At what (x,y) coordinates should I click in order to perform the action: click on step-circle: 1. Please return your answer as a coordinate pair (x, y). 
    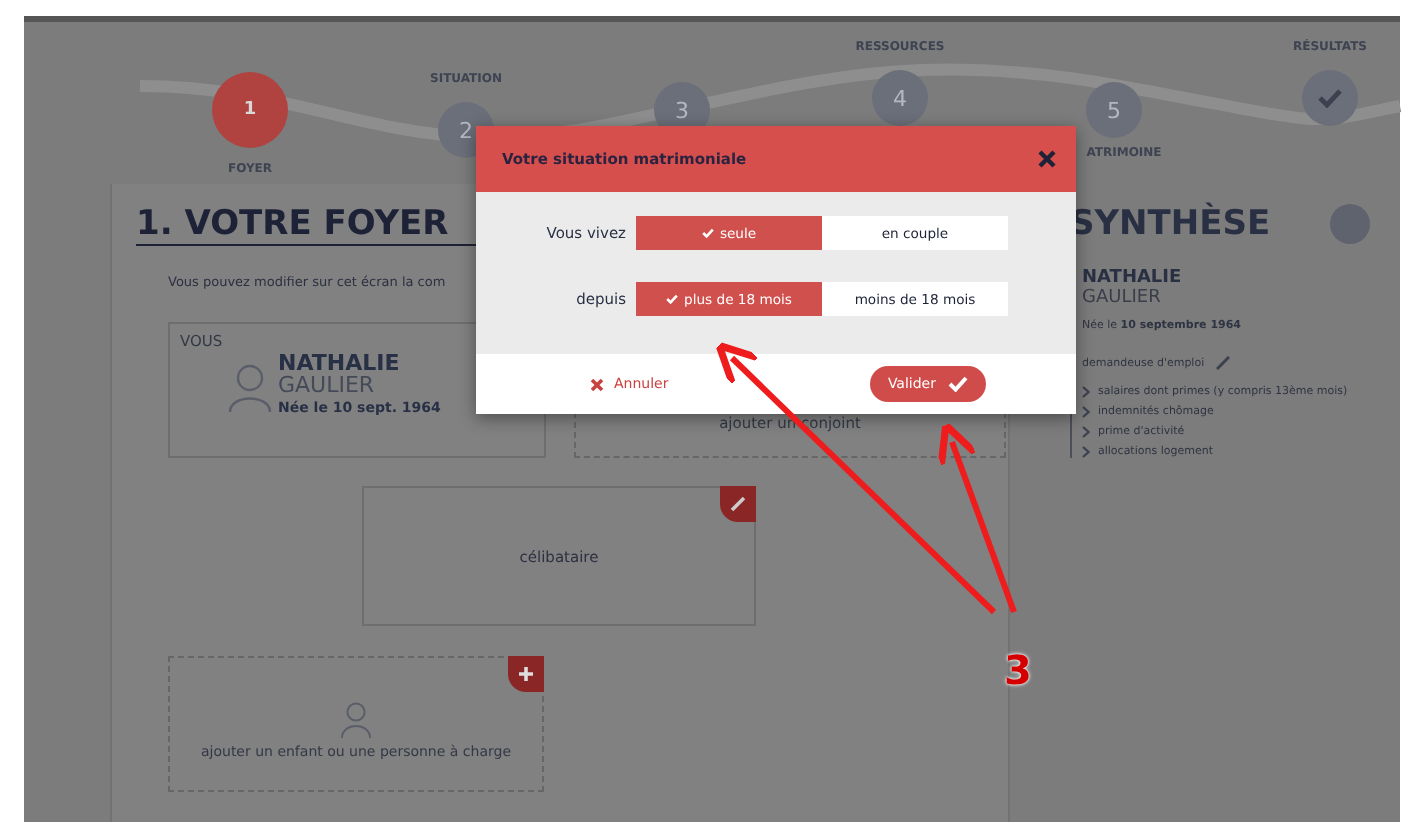
    Looking at the image, I should click on (250, 110).